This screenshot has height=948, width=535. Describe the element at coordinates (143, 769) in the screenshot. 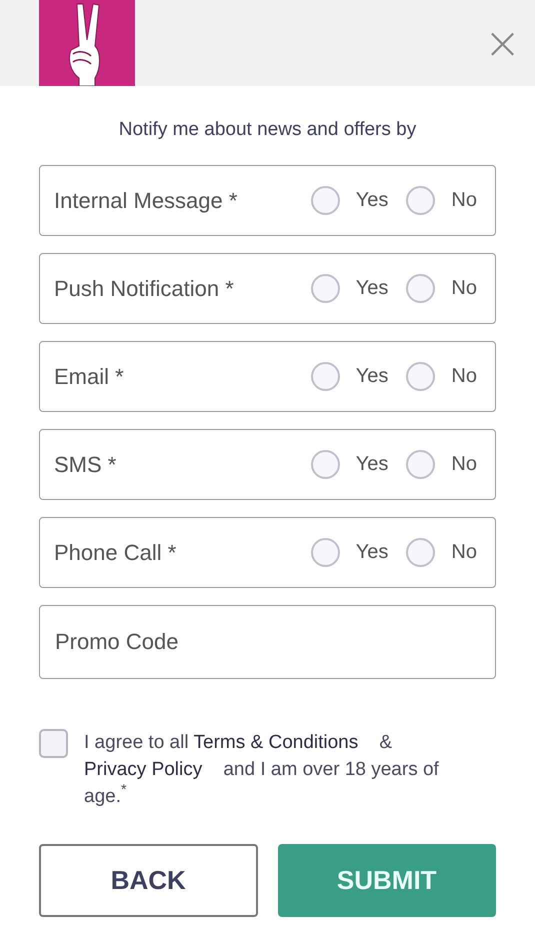

I see `privacy-link: Privacy Policy` at that location.